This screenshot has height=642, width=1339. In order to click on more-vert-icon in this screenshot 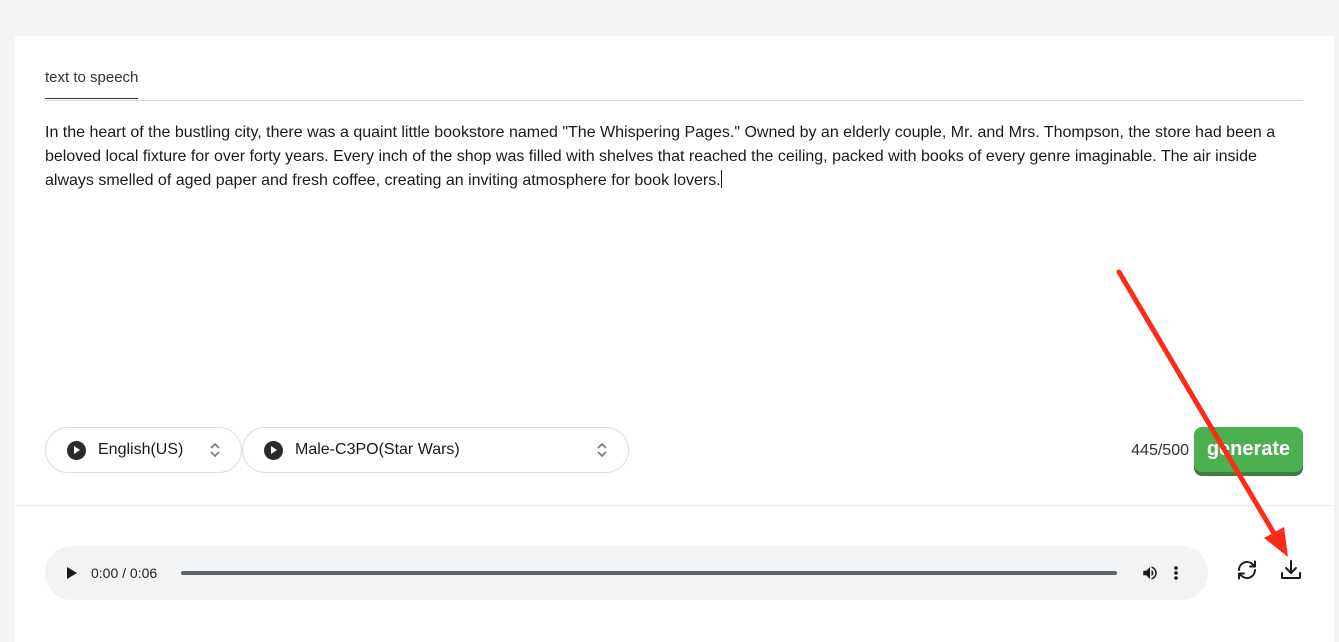, I will do `click(1176, 573)`.